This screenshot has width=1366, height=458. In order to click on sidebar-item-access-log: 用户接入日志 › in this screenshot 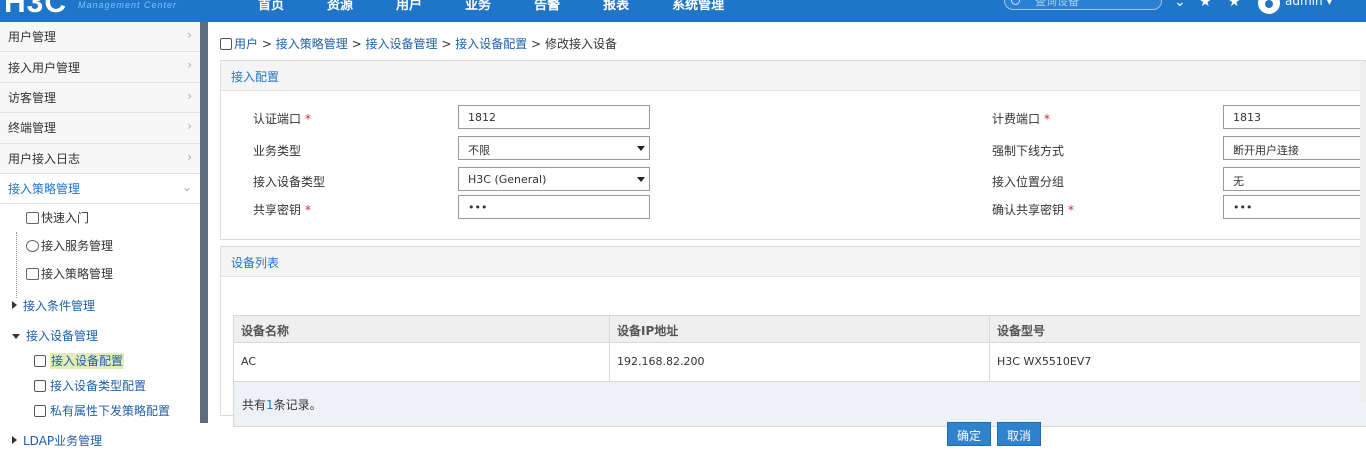, I will do `click(100, 158)`.